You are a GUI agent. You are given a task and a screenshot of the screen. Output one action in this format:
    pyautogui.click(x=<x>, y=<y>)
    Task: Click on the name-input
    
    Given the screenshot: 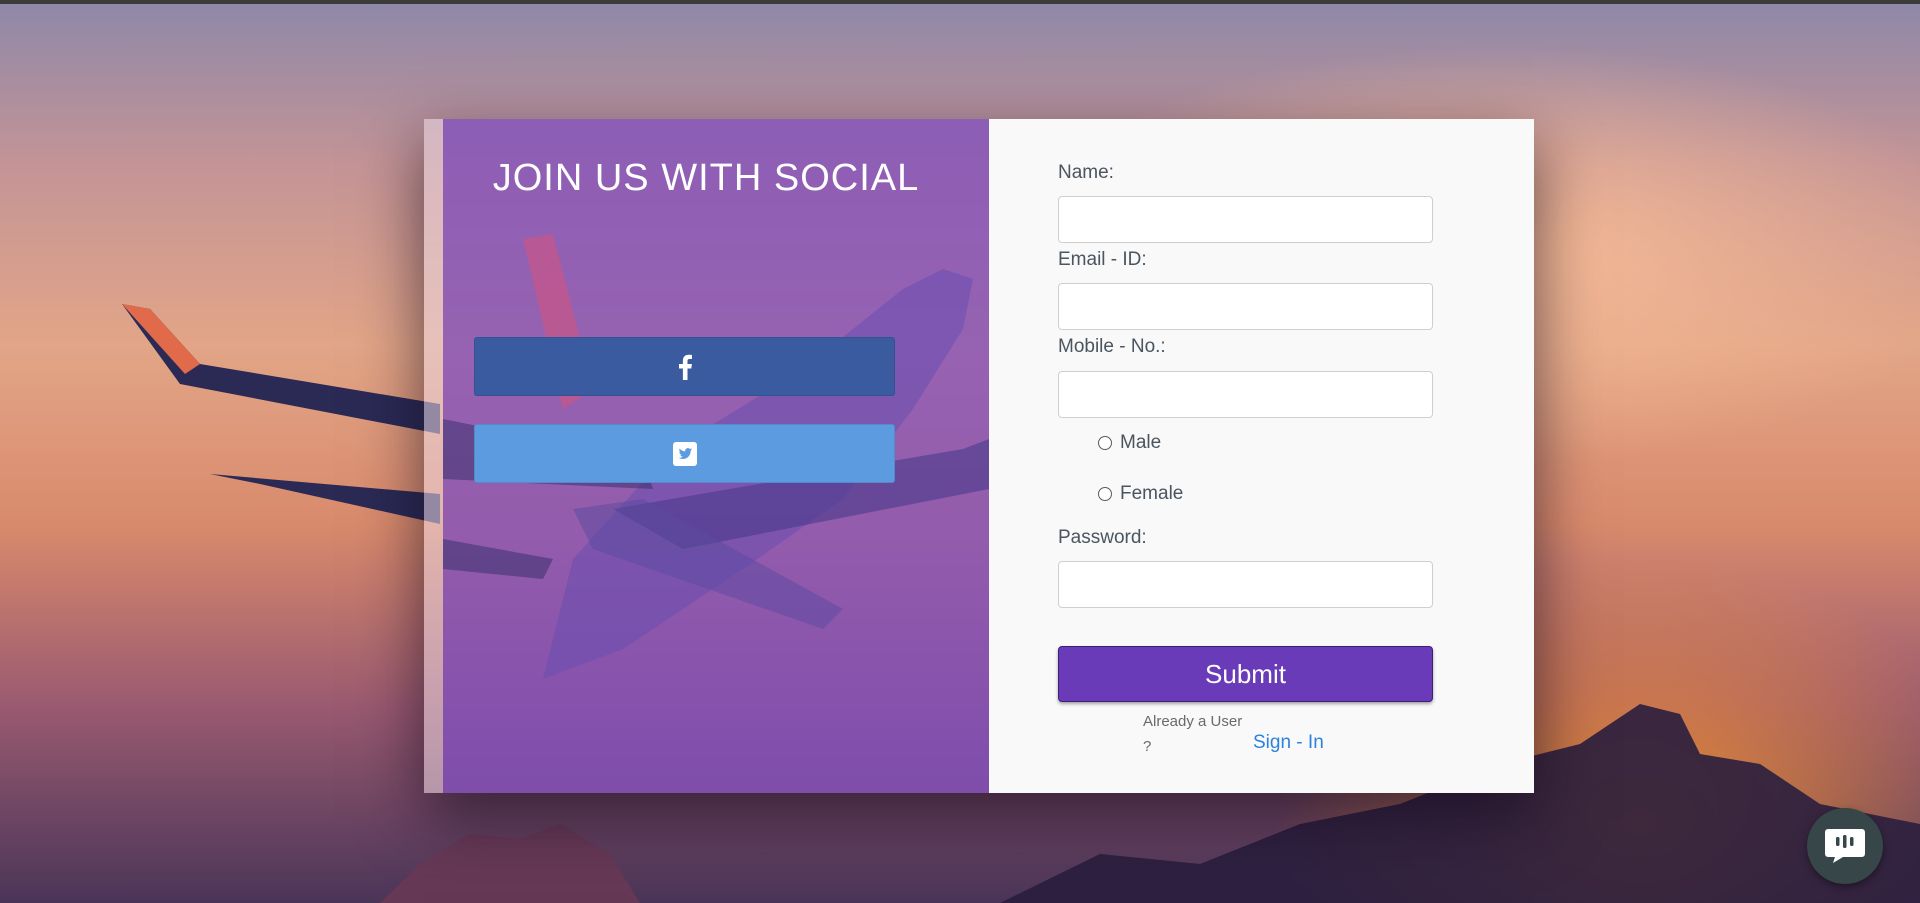 What is the action you would take?
    pyautogui.click(x=1245, y=219)
    